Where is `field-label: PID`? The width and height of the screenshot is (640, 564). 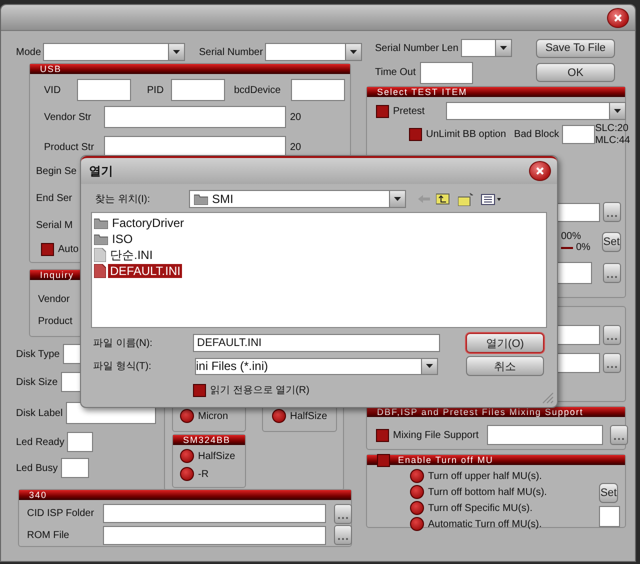
field-label: PID is located at coordinates (156, 90).